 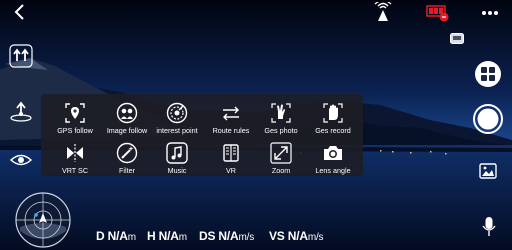 I want to click on menu-item-vr: VR, so click(x=231, y=158).